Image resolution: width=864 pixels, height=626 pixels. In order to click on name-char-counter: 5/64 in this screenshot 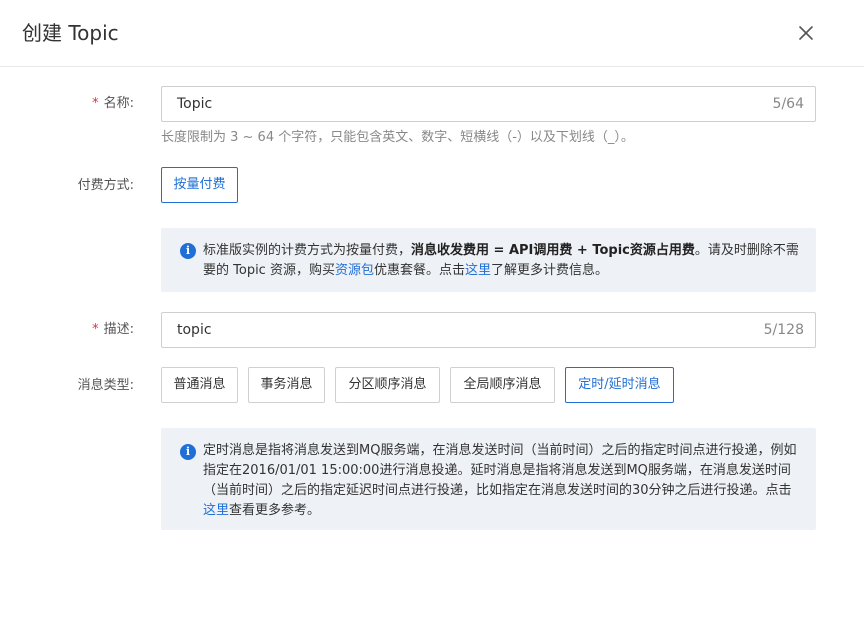, I will do `click(788, 104)`.